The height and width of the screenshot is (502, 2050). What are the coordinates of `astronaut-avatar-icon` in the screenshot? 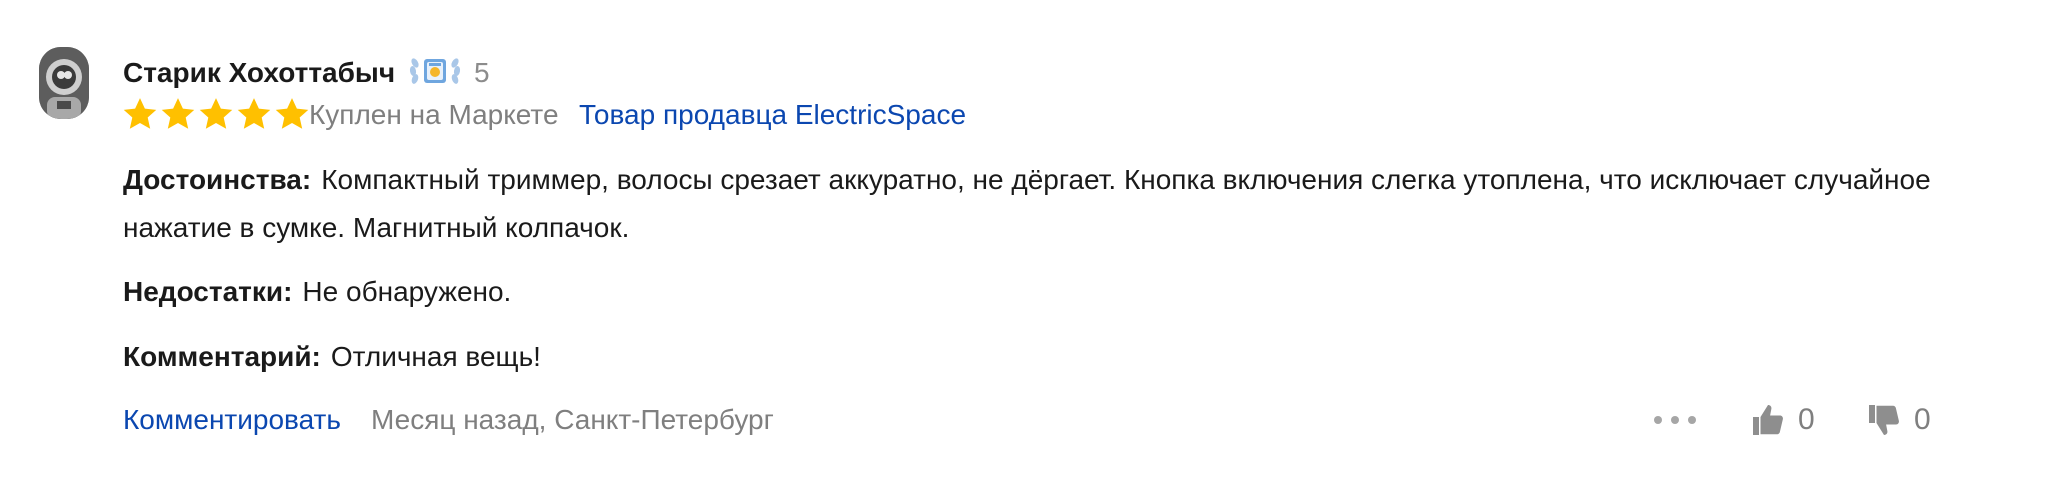 It's located at (64, 83).